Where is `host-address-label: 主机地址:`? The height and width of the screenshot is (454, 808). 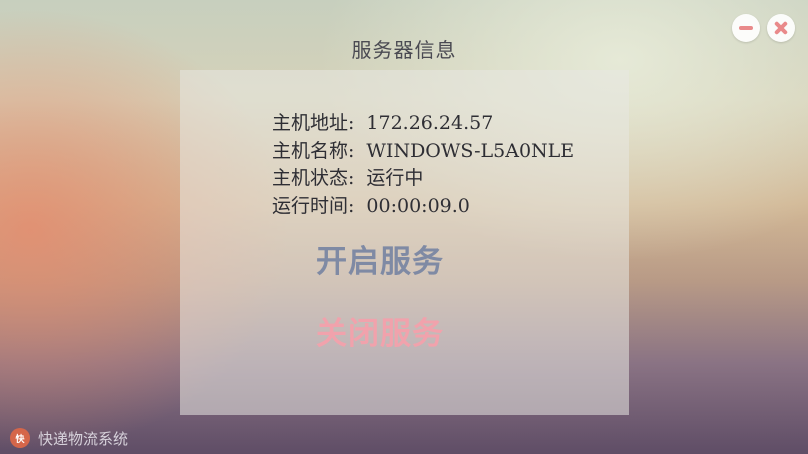 host-address-label: 主机地址: is located at coordinates (313, 123).